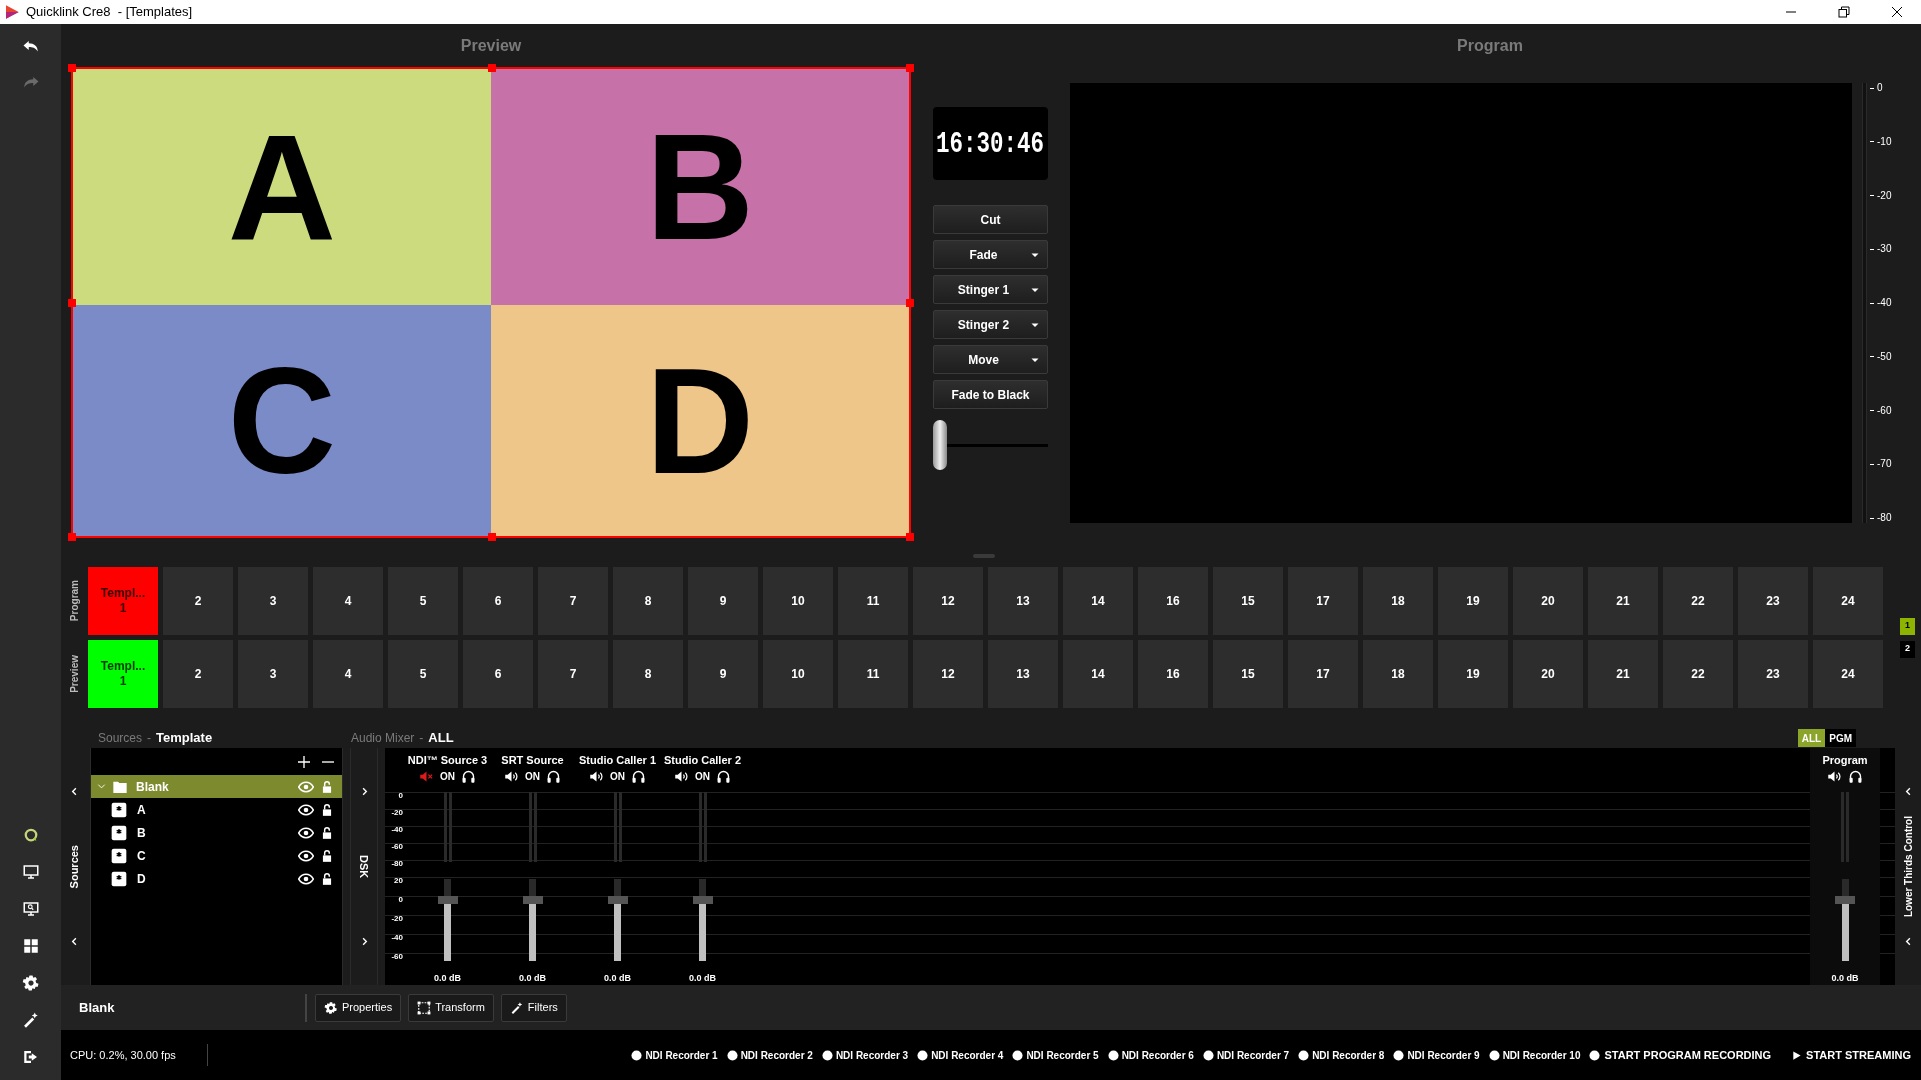  I want to click on toolbar-button: Transform, so click(451, 1007).